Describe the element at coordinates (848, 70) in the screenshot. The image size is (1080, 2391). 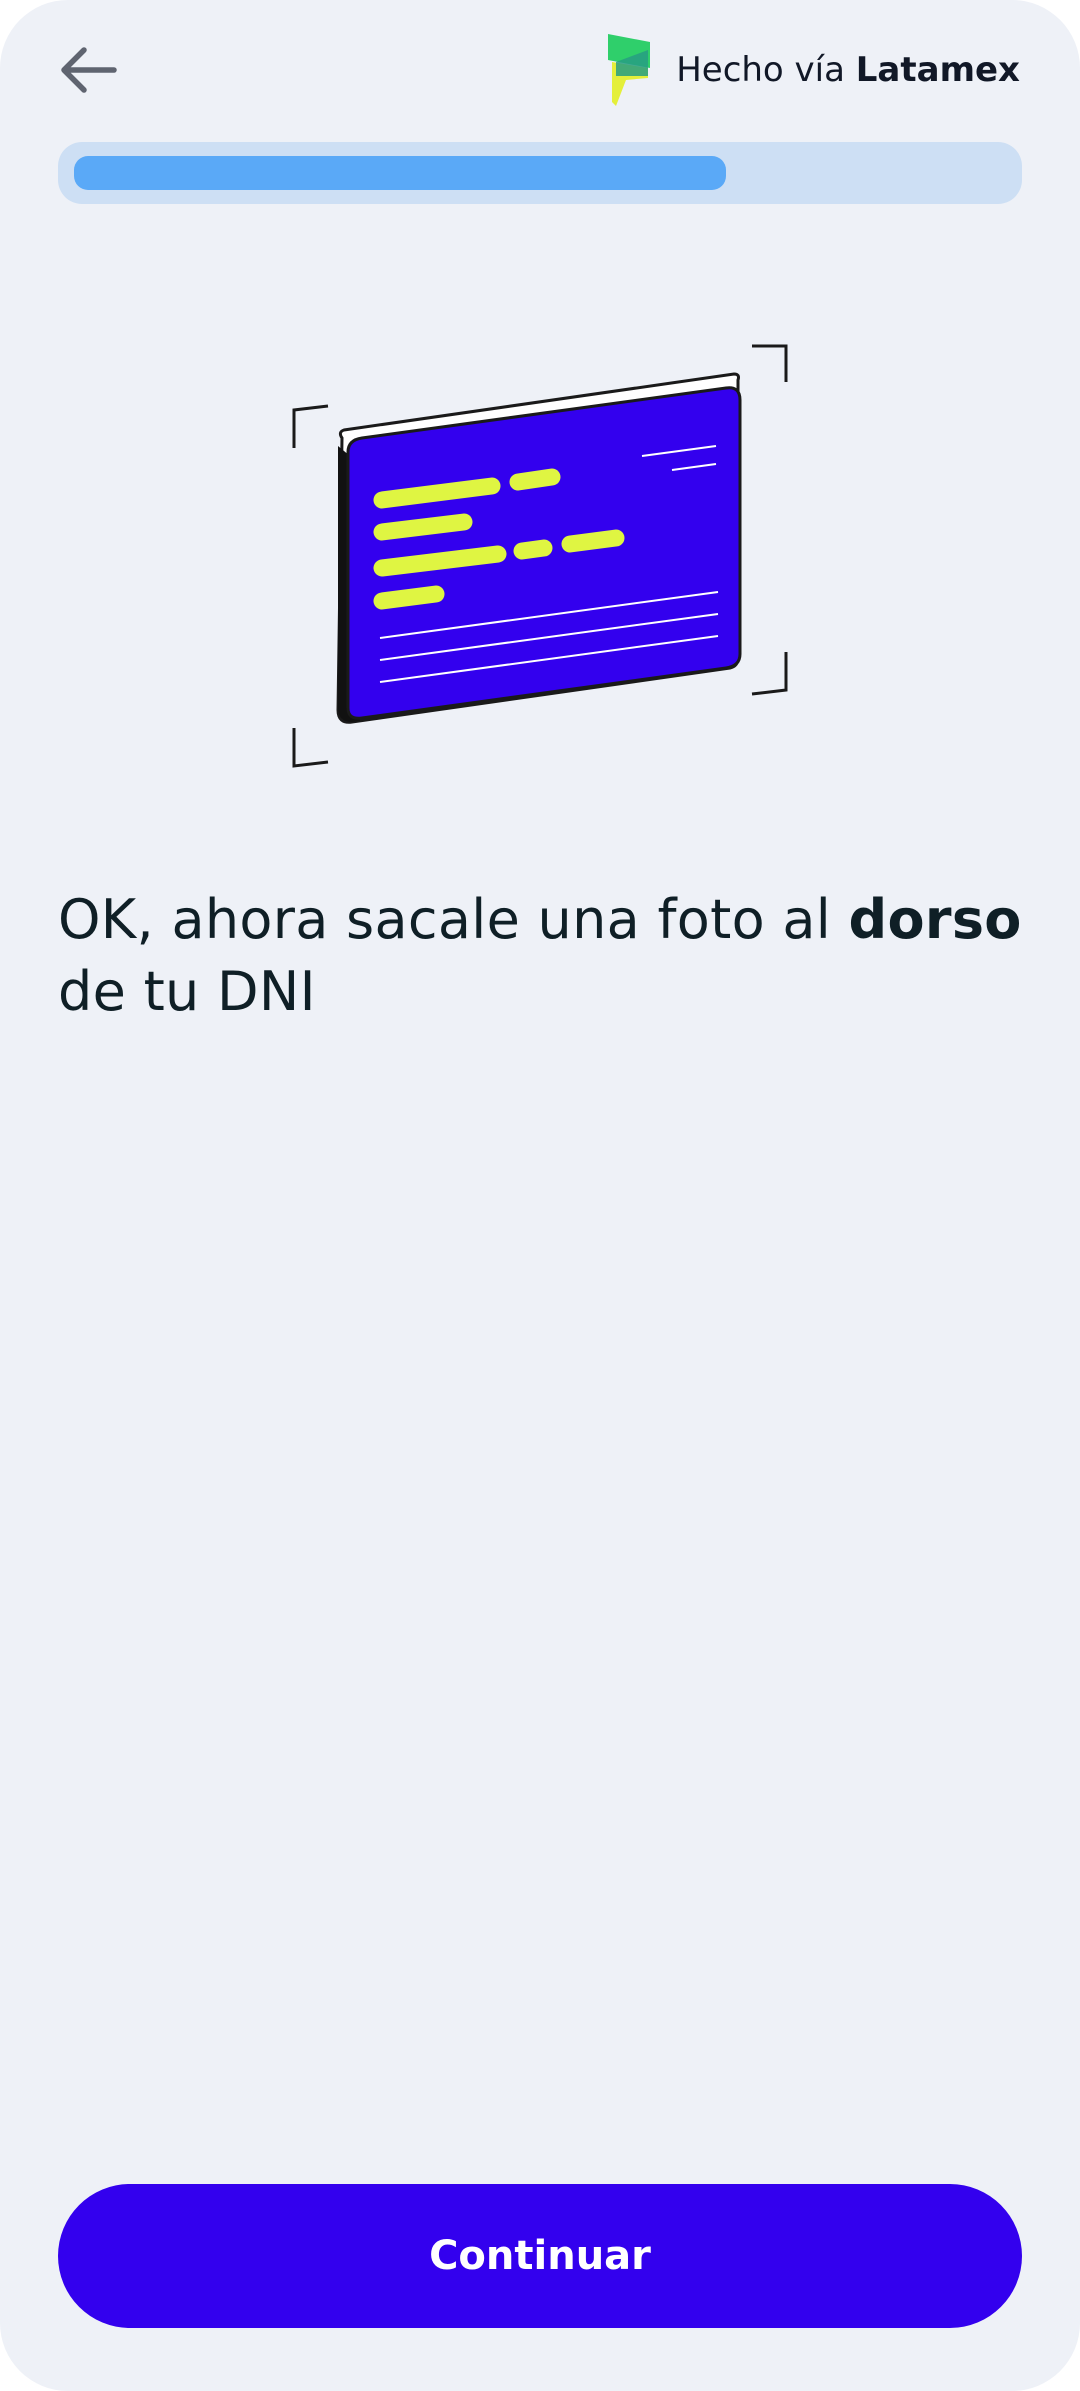
I see `brand-label: Hecho vía Latamex` at that location.